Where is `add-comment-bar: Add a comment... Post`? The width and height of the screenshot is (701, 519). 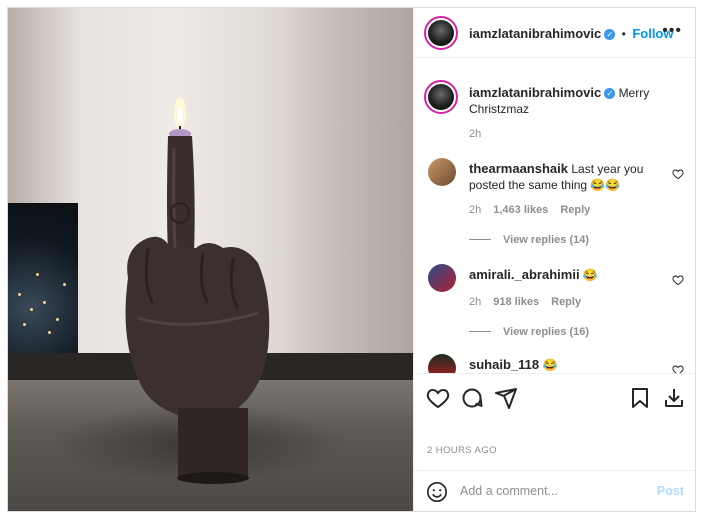
add-comment-bar: Add a comment... Post is located at coordinates (554, 490).